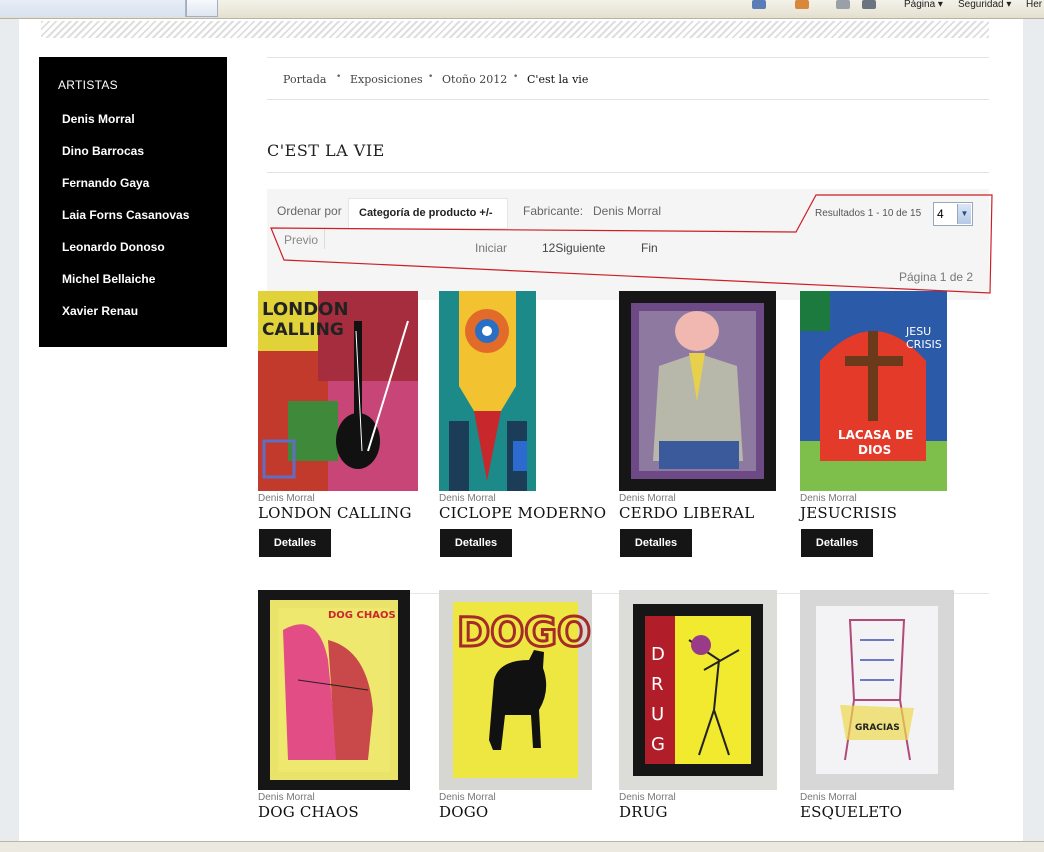  Describe the element at coordinates (100, 311) in the screenshot. I see `sidebar-item-xavier-renau: Xavier Renau` at that location.